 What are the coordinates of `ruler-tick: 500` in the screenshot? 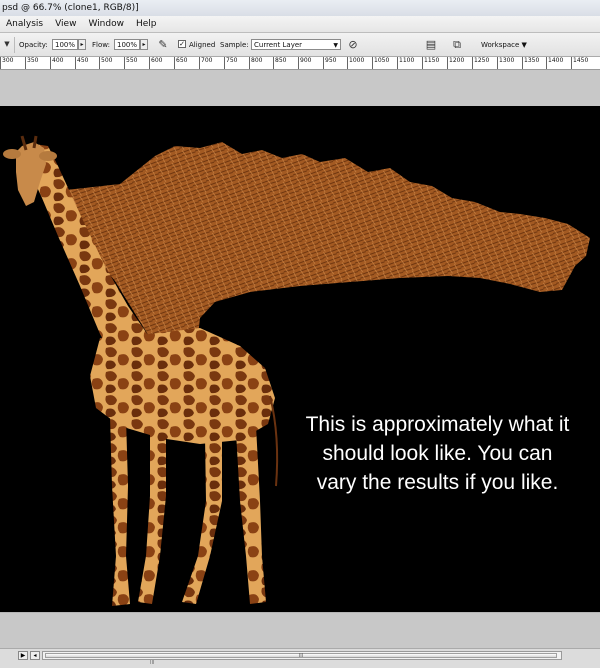 It's located at (105, 63).